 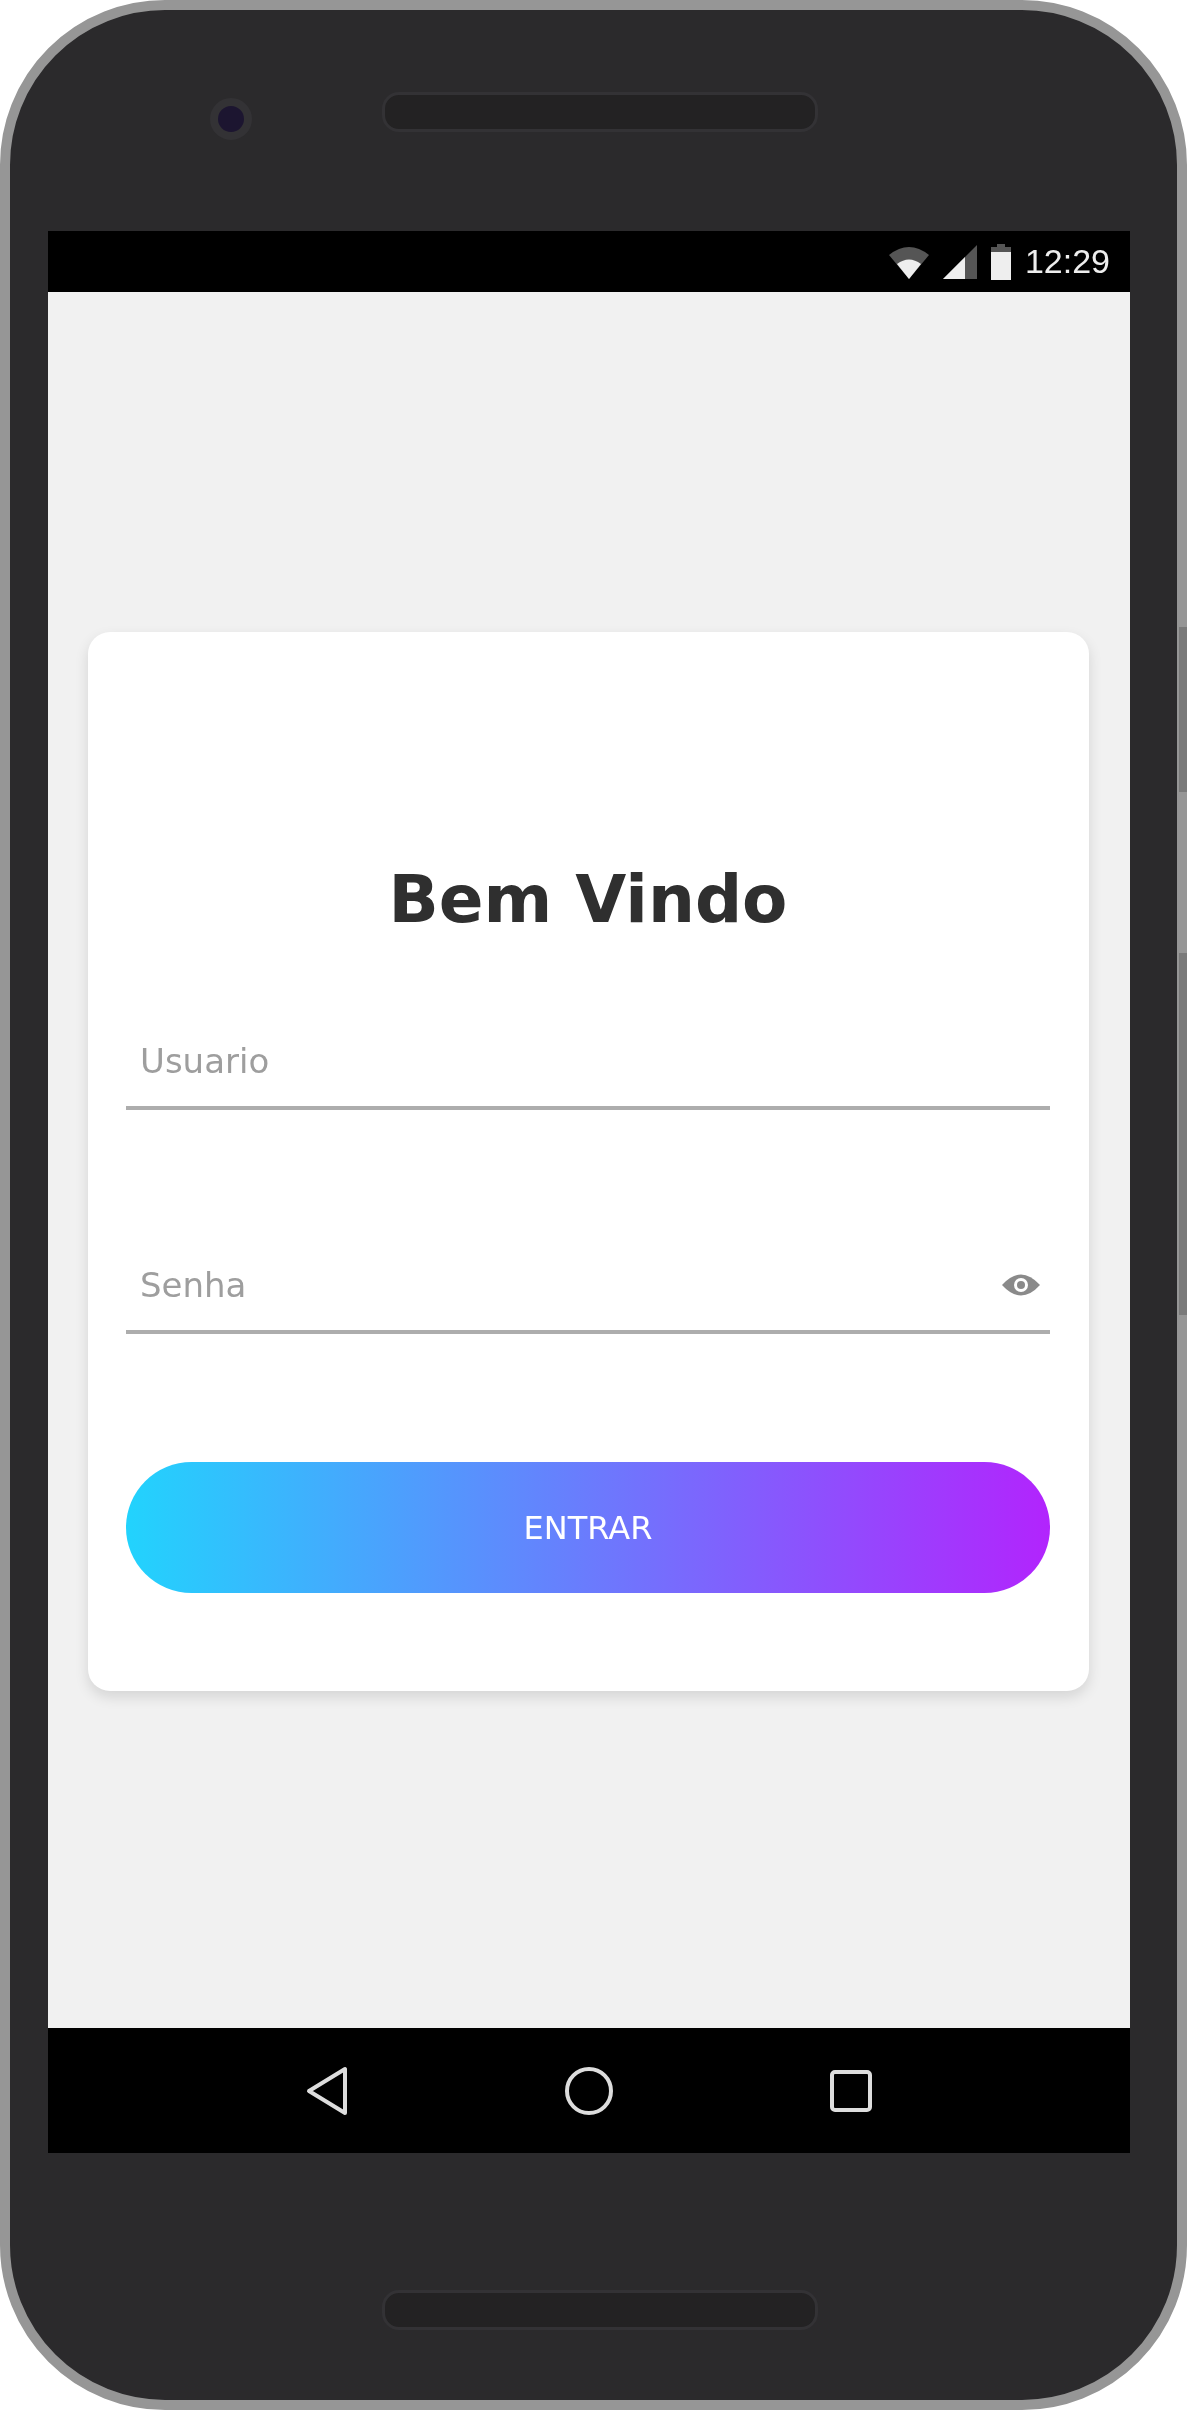 What do you see at coordinates (908, 261) in the screenshot?
I see `wifi-icon` at bounding box center [908, 261].